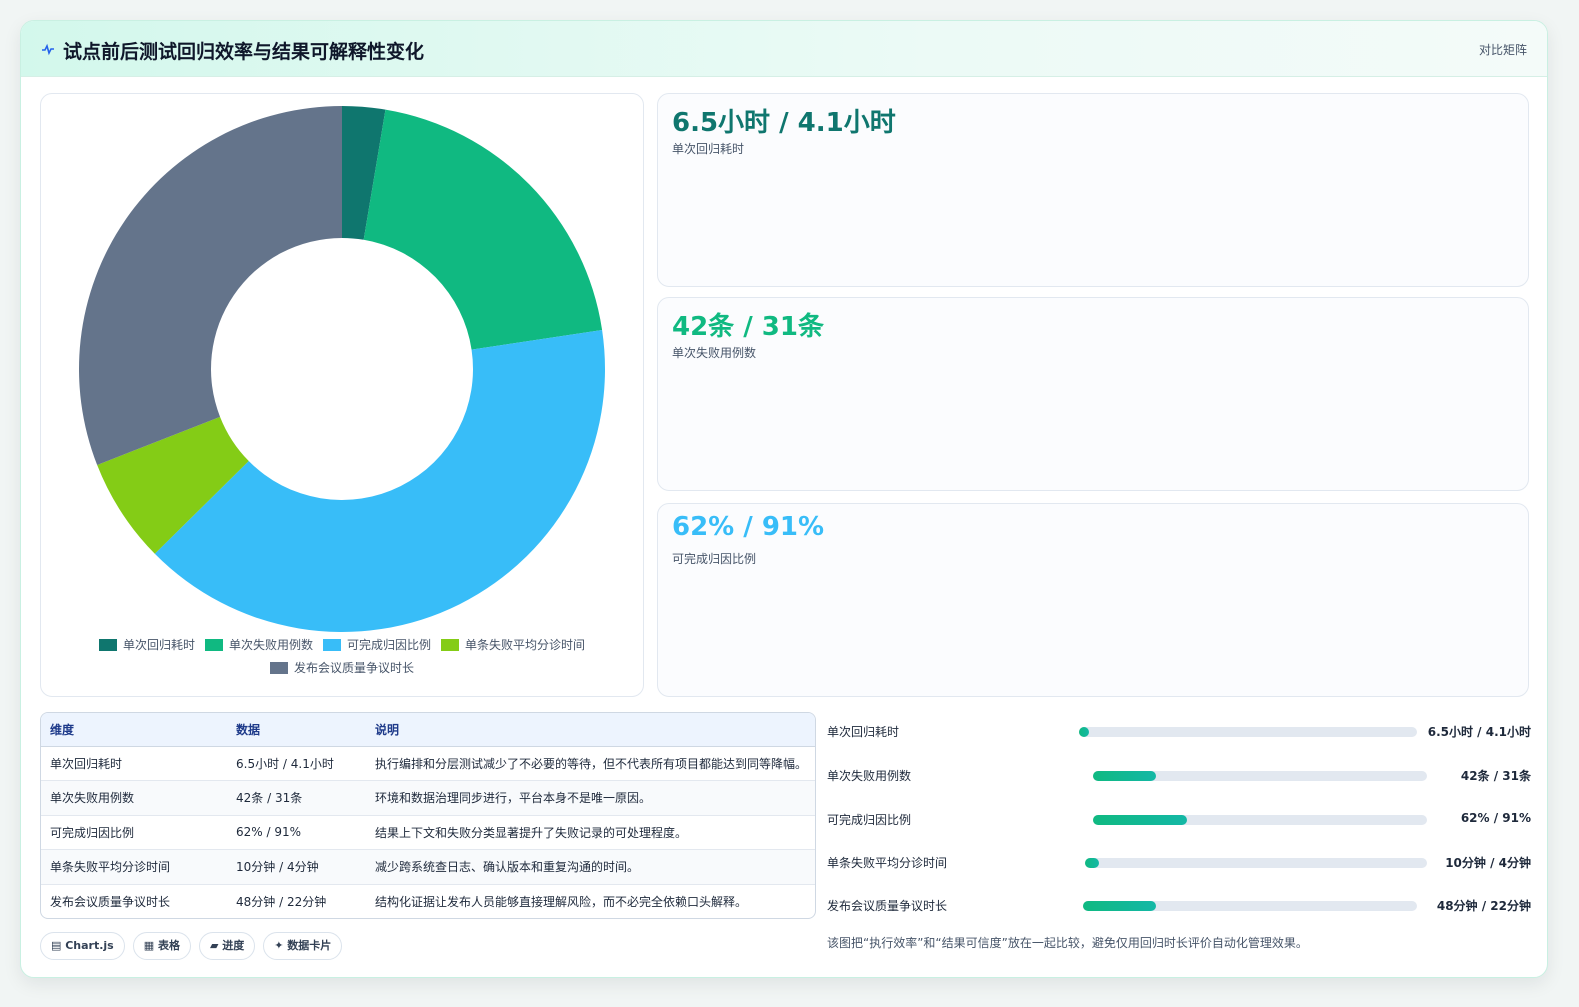  What do you see at coordinates (748, 327) in the screenshot?
I see `stat-value: 42条 / 31条` at bounding box center [748, 327].